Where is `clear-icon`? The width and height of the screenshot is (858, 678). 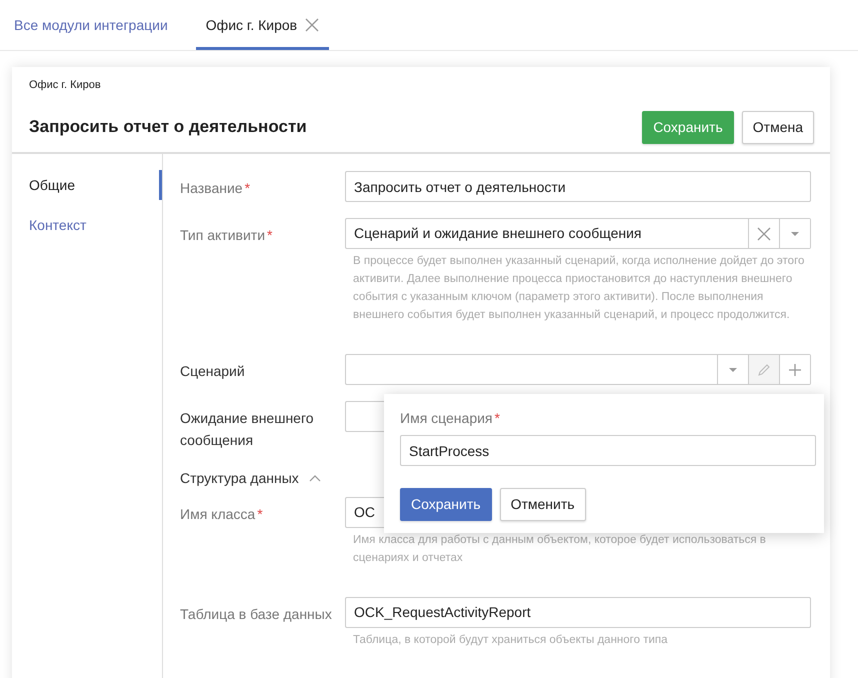
clear-icon is located at coordinates (764, 233).